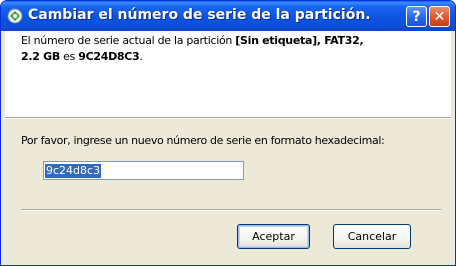 The width and height of the screenshot is (456, 266). I want to click on partition-name: [Sin etiqueta], so click(276, 40).